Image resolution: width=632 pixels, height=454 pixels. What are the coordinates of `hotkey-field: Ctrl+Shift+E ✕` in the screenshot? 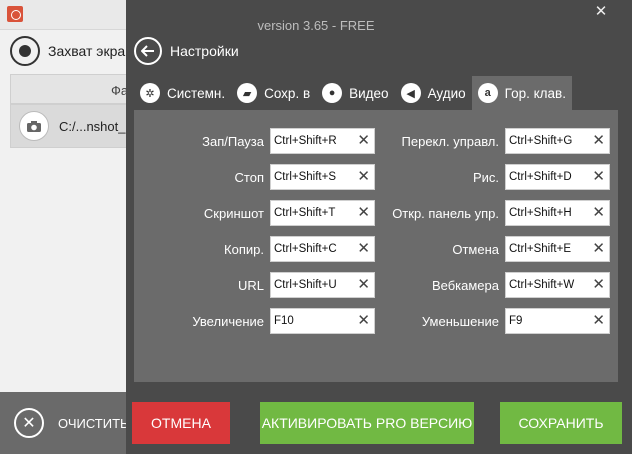 It's located at (557, 249).